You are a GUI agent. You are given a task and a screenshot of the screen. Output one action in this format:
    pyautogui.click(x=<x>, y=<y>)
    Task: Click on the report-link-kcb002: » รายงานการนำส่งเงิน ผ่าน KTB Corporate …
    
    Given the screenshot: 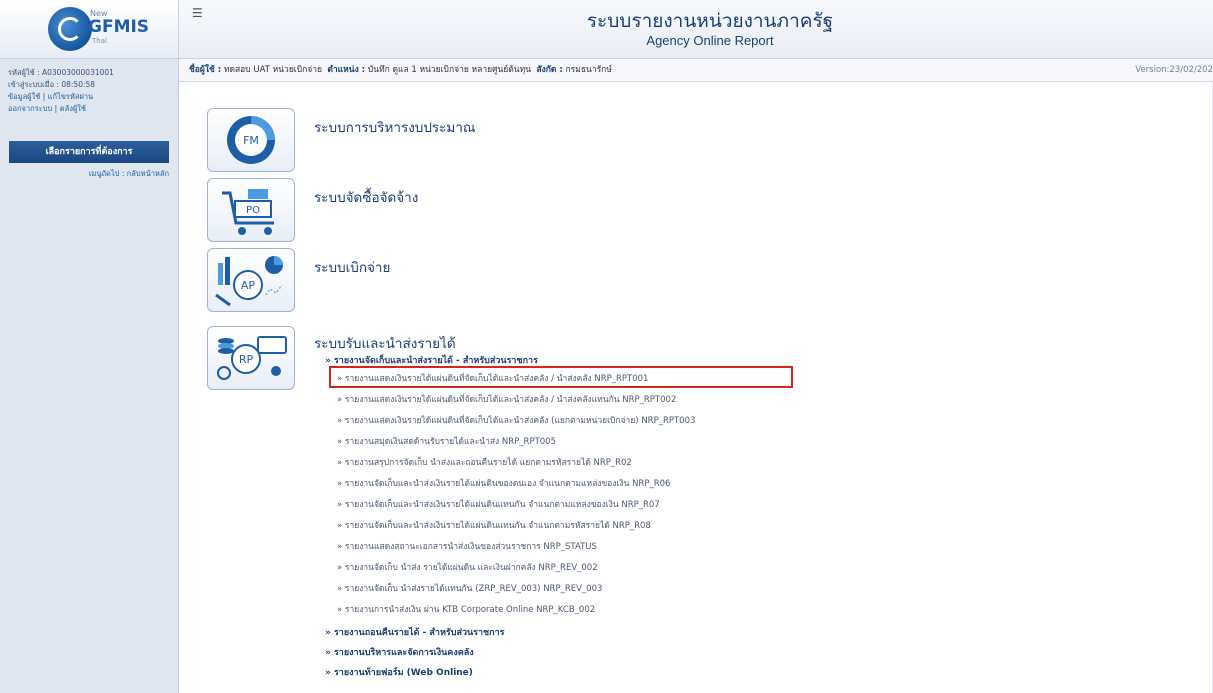 What is the action you would take?
    pyautogui.click(x=466, y=609)
    